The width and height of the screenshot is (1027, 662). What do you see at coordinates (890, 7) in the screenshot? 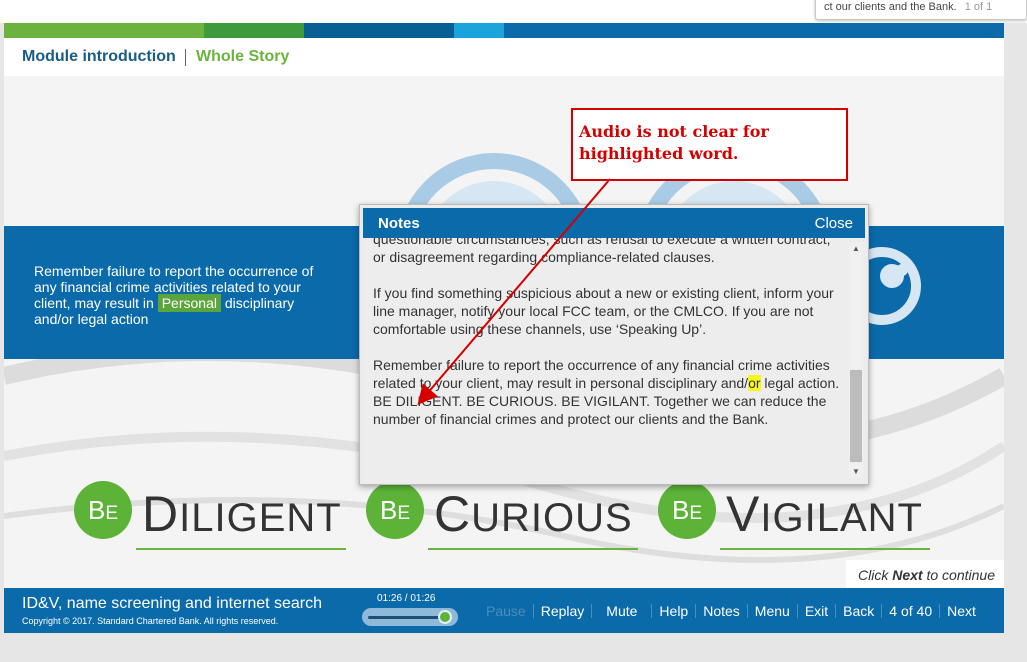
I see `tooltip-text: ct our clients and the Bank.` at bounding box center [890, 7].